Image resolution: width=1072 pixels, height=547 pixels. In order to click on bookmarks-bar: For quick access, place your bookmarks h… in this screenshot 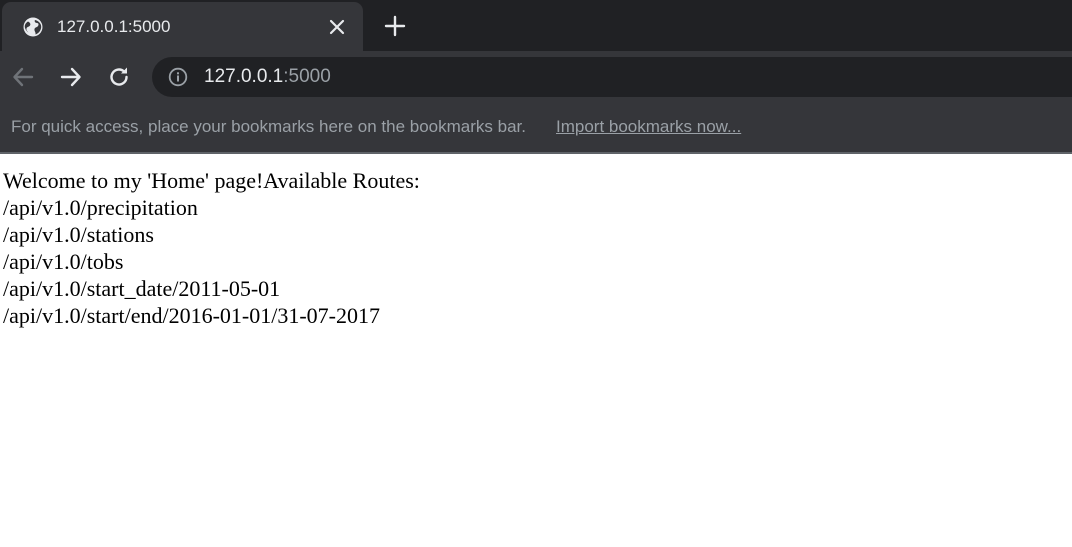, I will do `click(536, 127)`.